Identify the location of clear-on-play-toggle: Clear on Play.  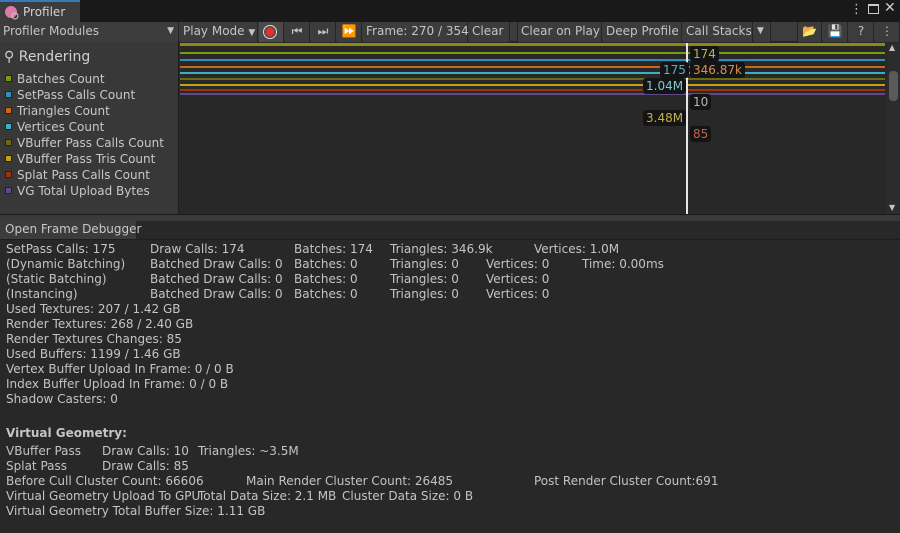
(559, 32).